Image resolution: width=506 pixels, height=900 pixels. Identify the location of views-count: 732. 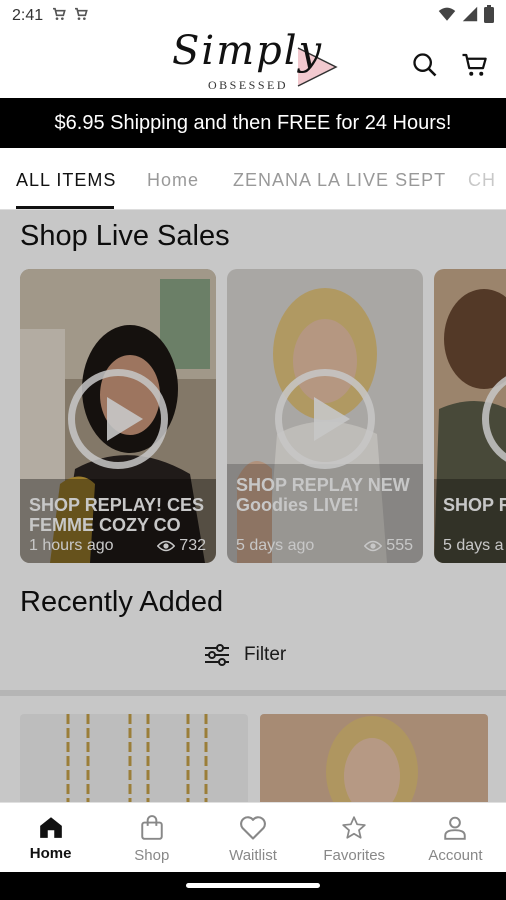
(192, 545).